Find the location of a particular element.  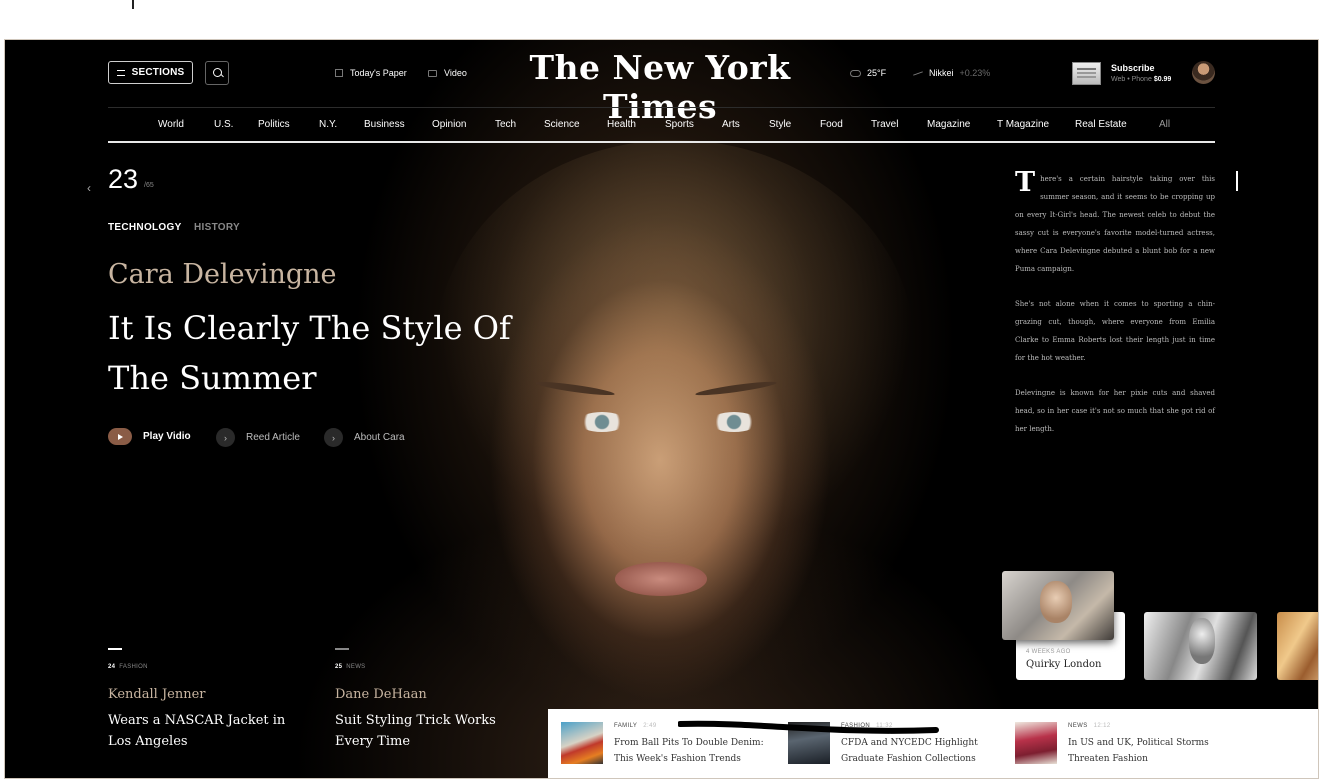

nav-item-world: World is located at coordinates (171, 124).